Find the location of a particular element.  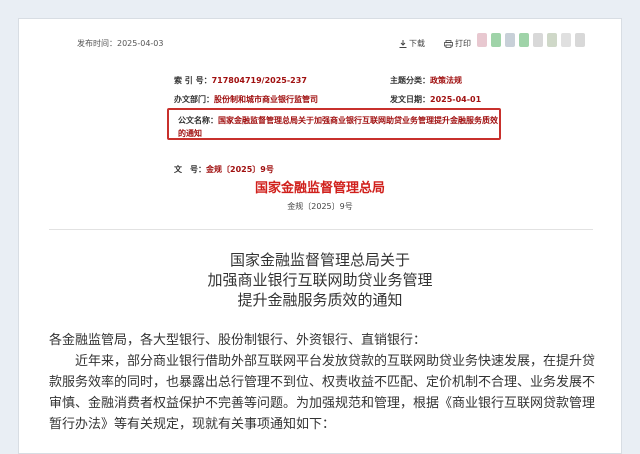

document-heading: 国家金融监督管理总局关于 加强商业银行互联网助贷业务管理 提升金融服务质效的通知 is located at coordinates (320, 280).